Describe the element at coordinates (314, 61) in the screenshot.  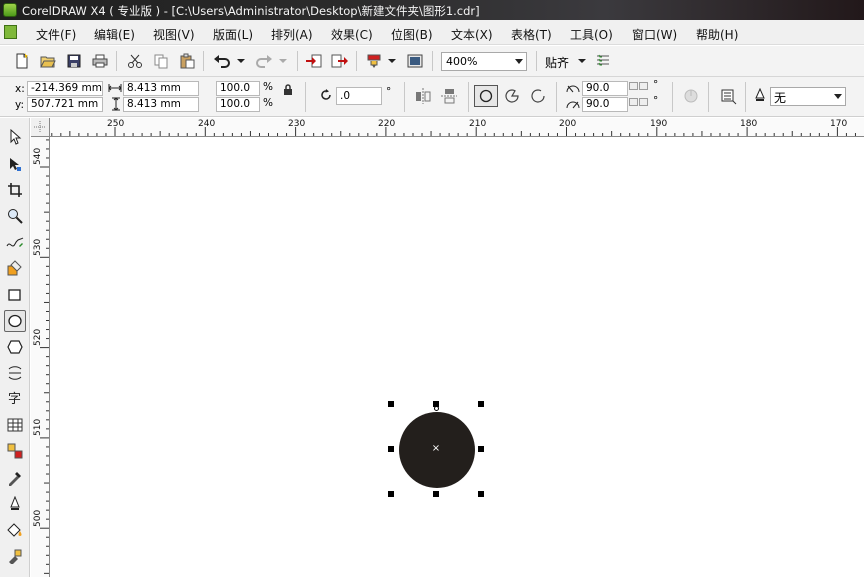
I see `import-icon` at that location.